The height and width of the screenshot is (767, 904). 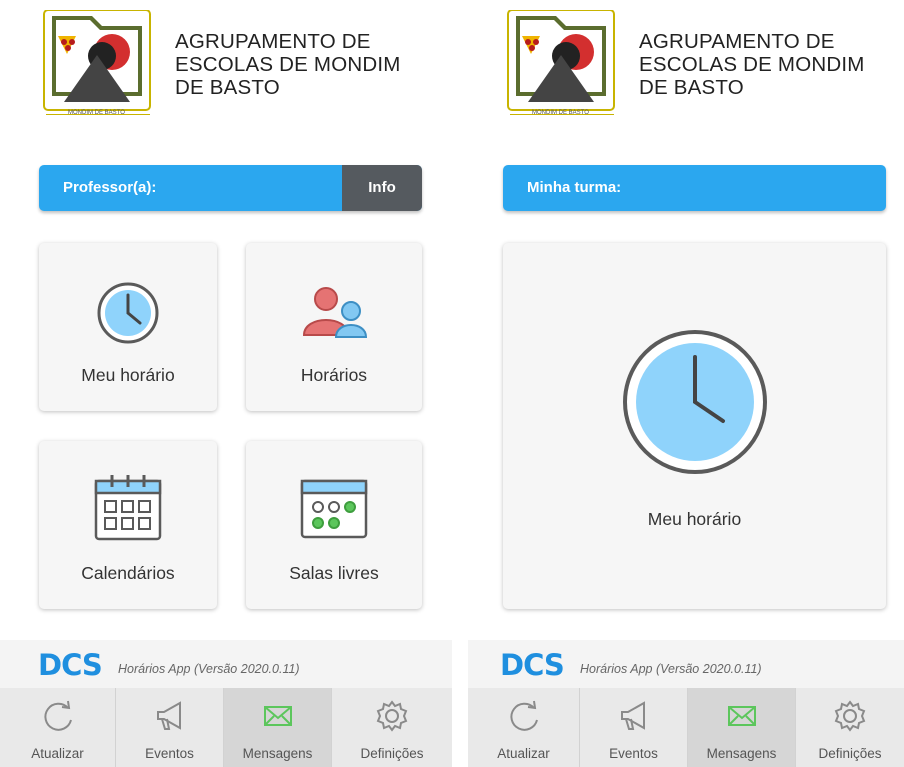 I want to click on tile-label: Calendários, so click(x=128, y=573).